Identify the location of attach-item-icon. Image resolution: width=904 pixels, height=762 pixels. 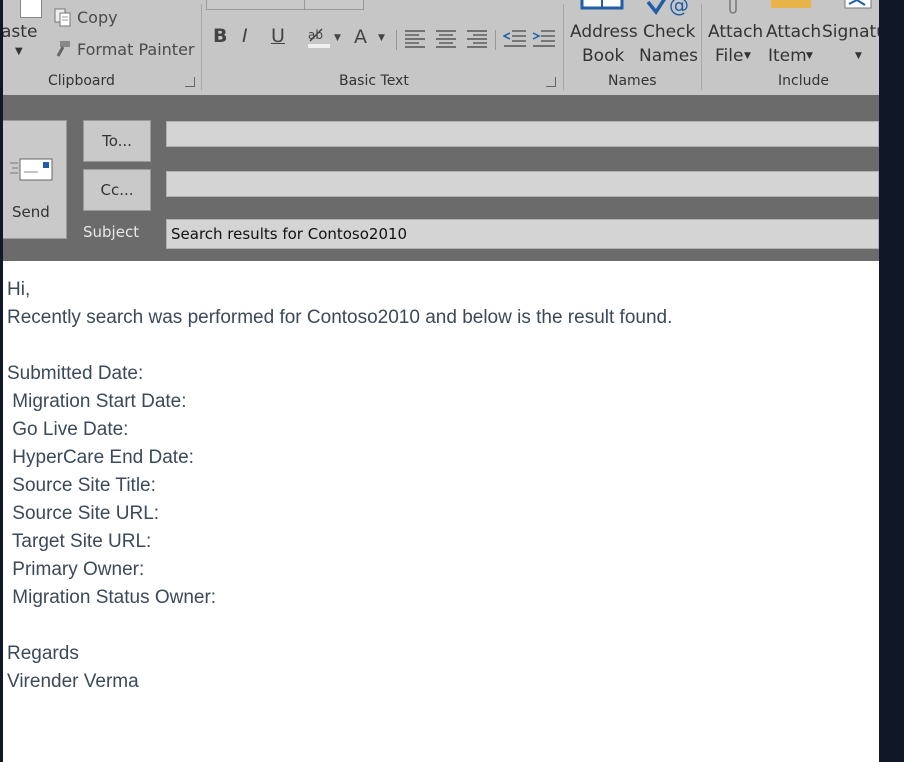
(791, 4).